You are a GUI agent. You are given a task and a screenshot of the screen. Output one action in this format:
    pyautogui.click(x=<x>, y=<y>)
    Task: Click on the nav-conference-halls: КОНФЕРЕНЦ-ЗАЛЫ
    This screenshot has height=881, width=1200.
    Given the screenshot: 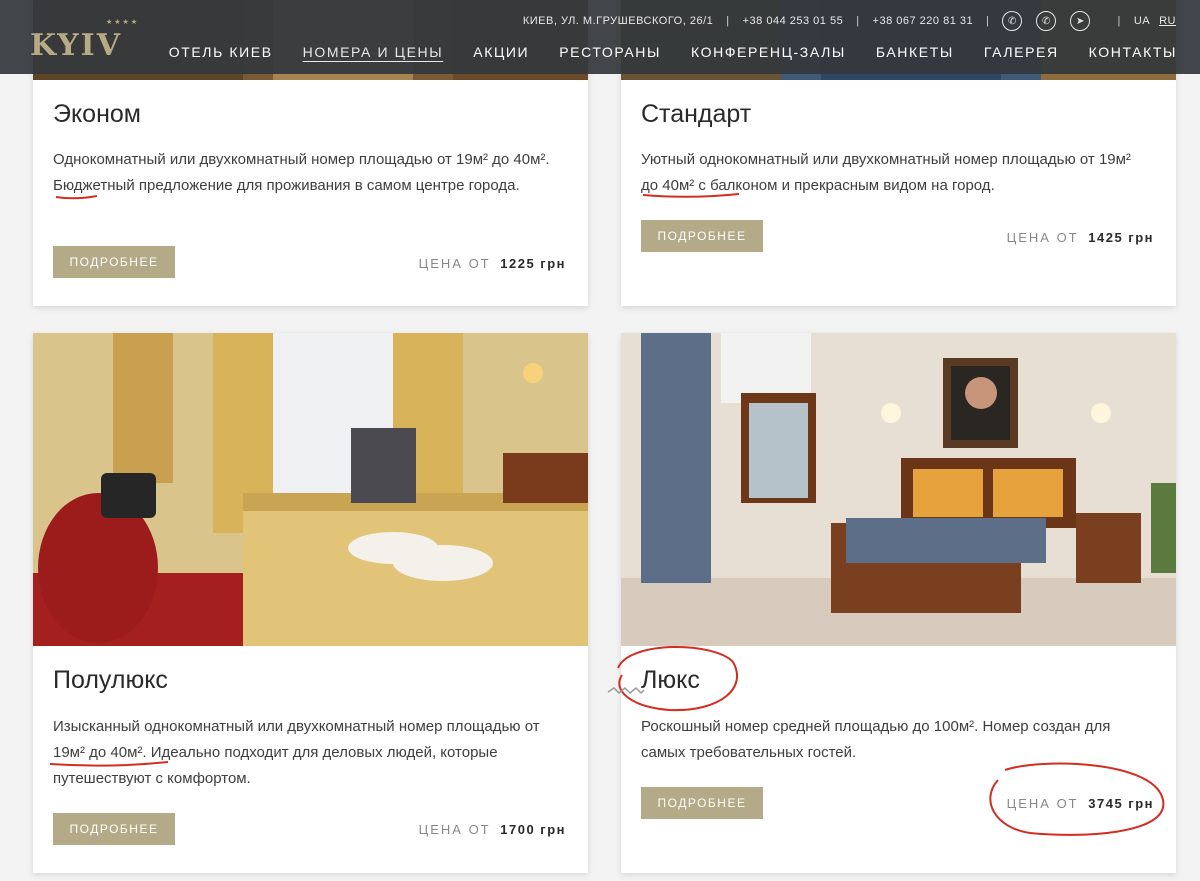 What is the action you would take?
    pyautogui.click(x=768, y=52)
    